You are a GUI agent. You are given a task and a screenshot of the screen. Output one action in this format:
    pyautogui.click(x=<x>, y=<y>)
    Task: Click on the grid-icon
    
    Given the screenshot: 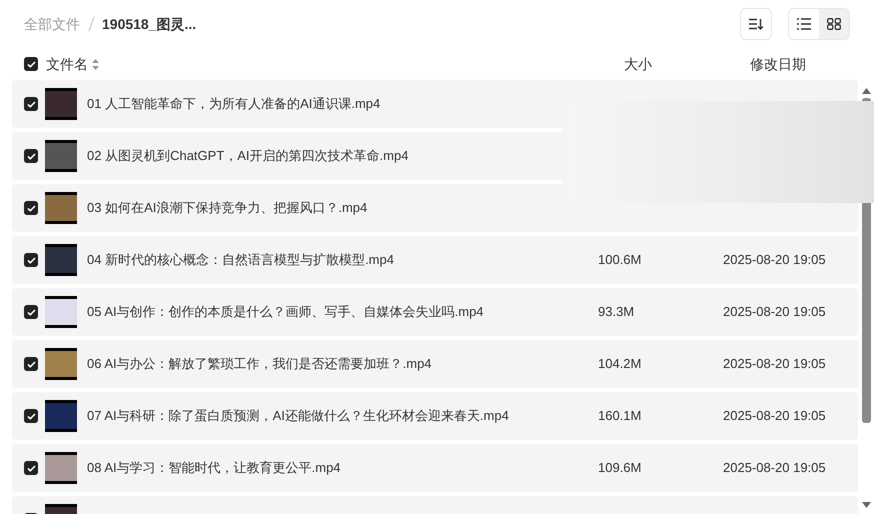 What is the action you would take?
    pyautogui.click(x=834, y=24)
    